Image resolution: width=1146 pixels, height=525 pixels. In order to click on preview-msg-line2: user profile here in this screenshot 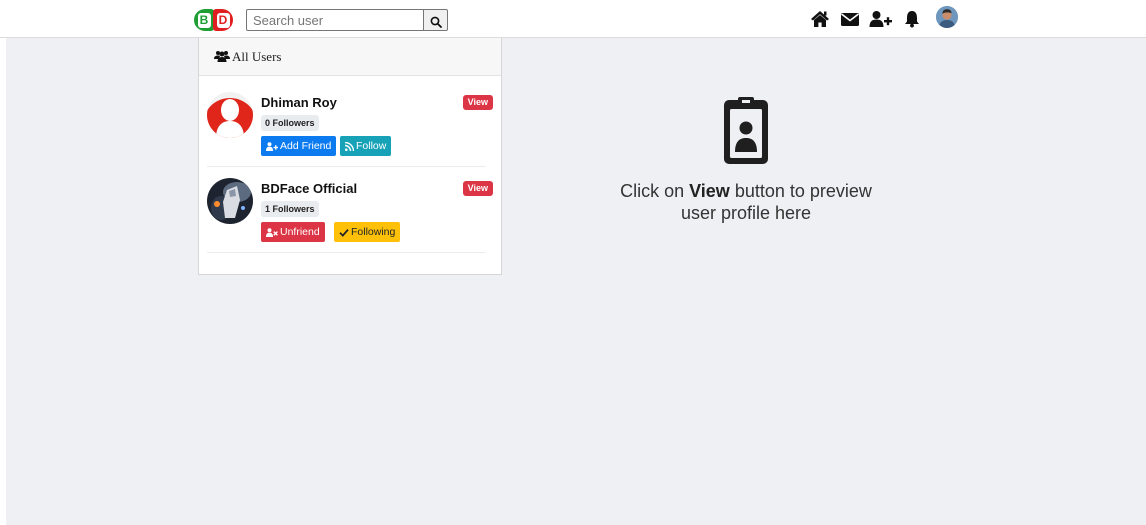, I will do `click(746, 213)`.